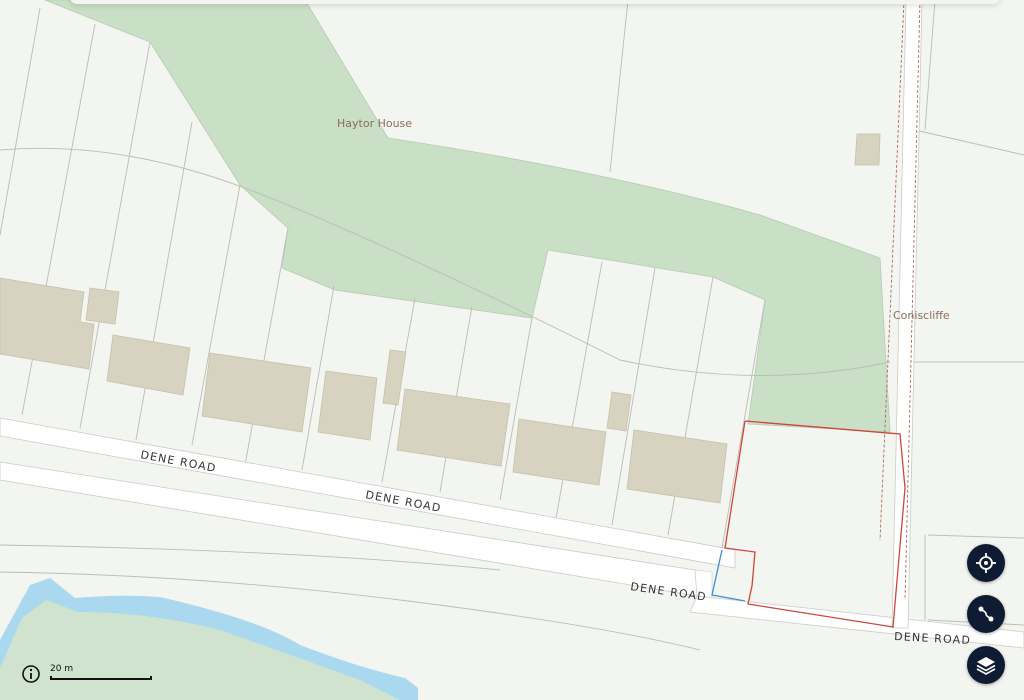 This screenshot has height=700, width=1024. Describe the element at coordinates (62, 669) in the screenshot. I see `scale-label: 20 m` at that location.